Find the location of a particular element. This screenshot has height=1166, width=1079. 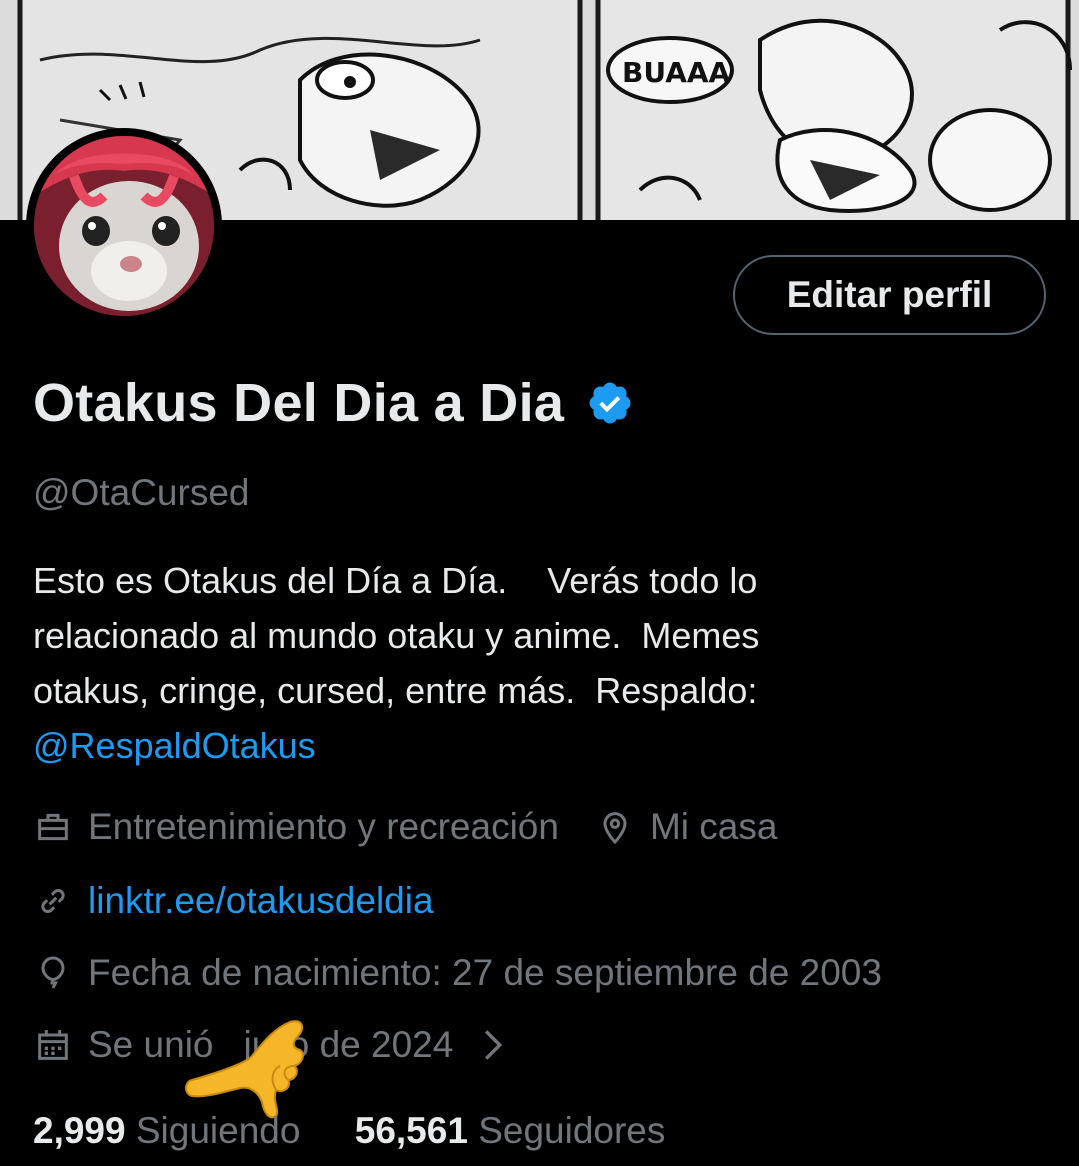

briefcase-icon is located at coordinates (53, 827).